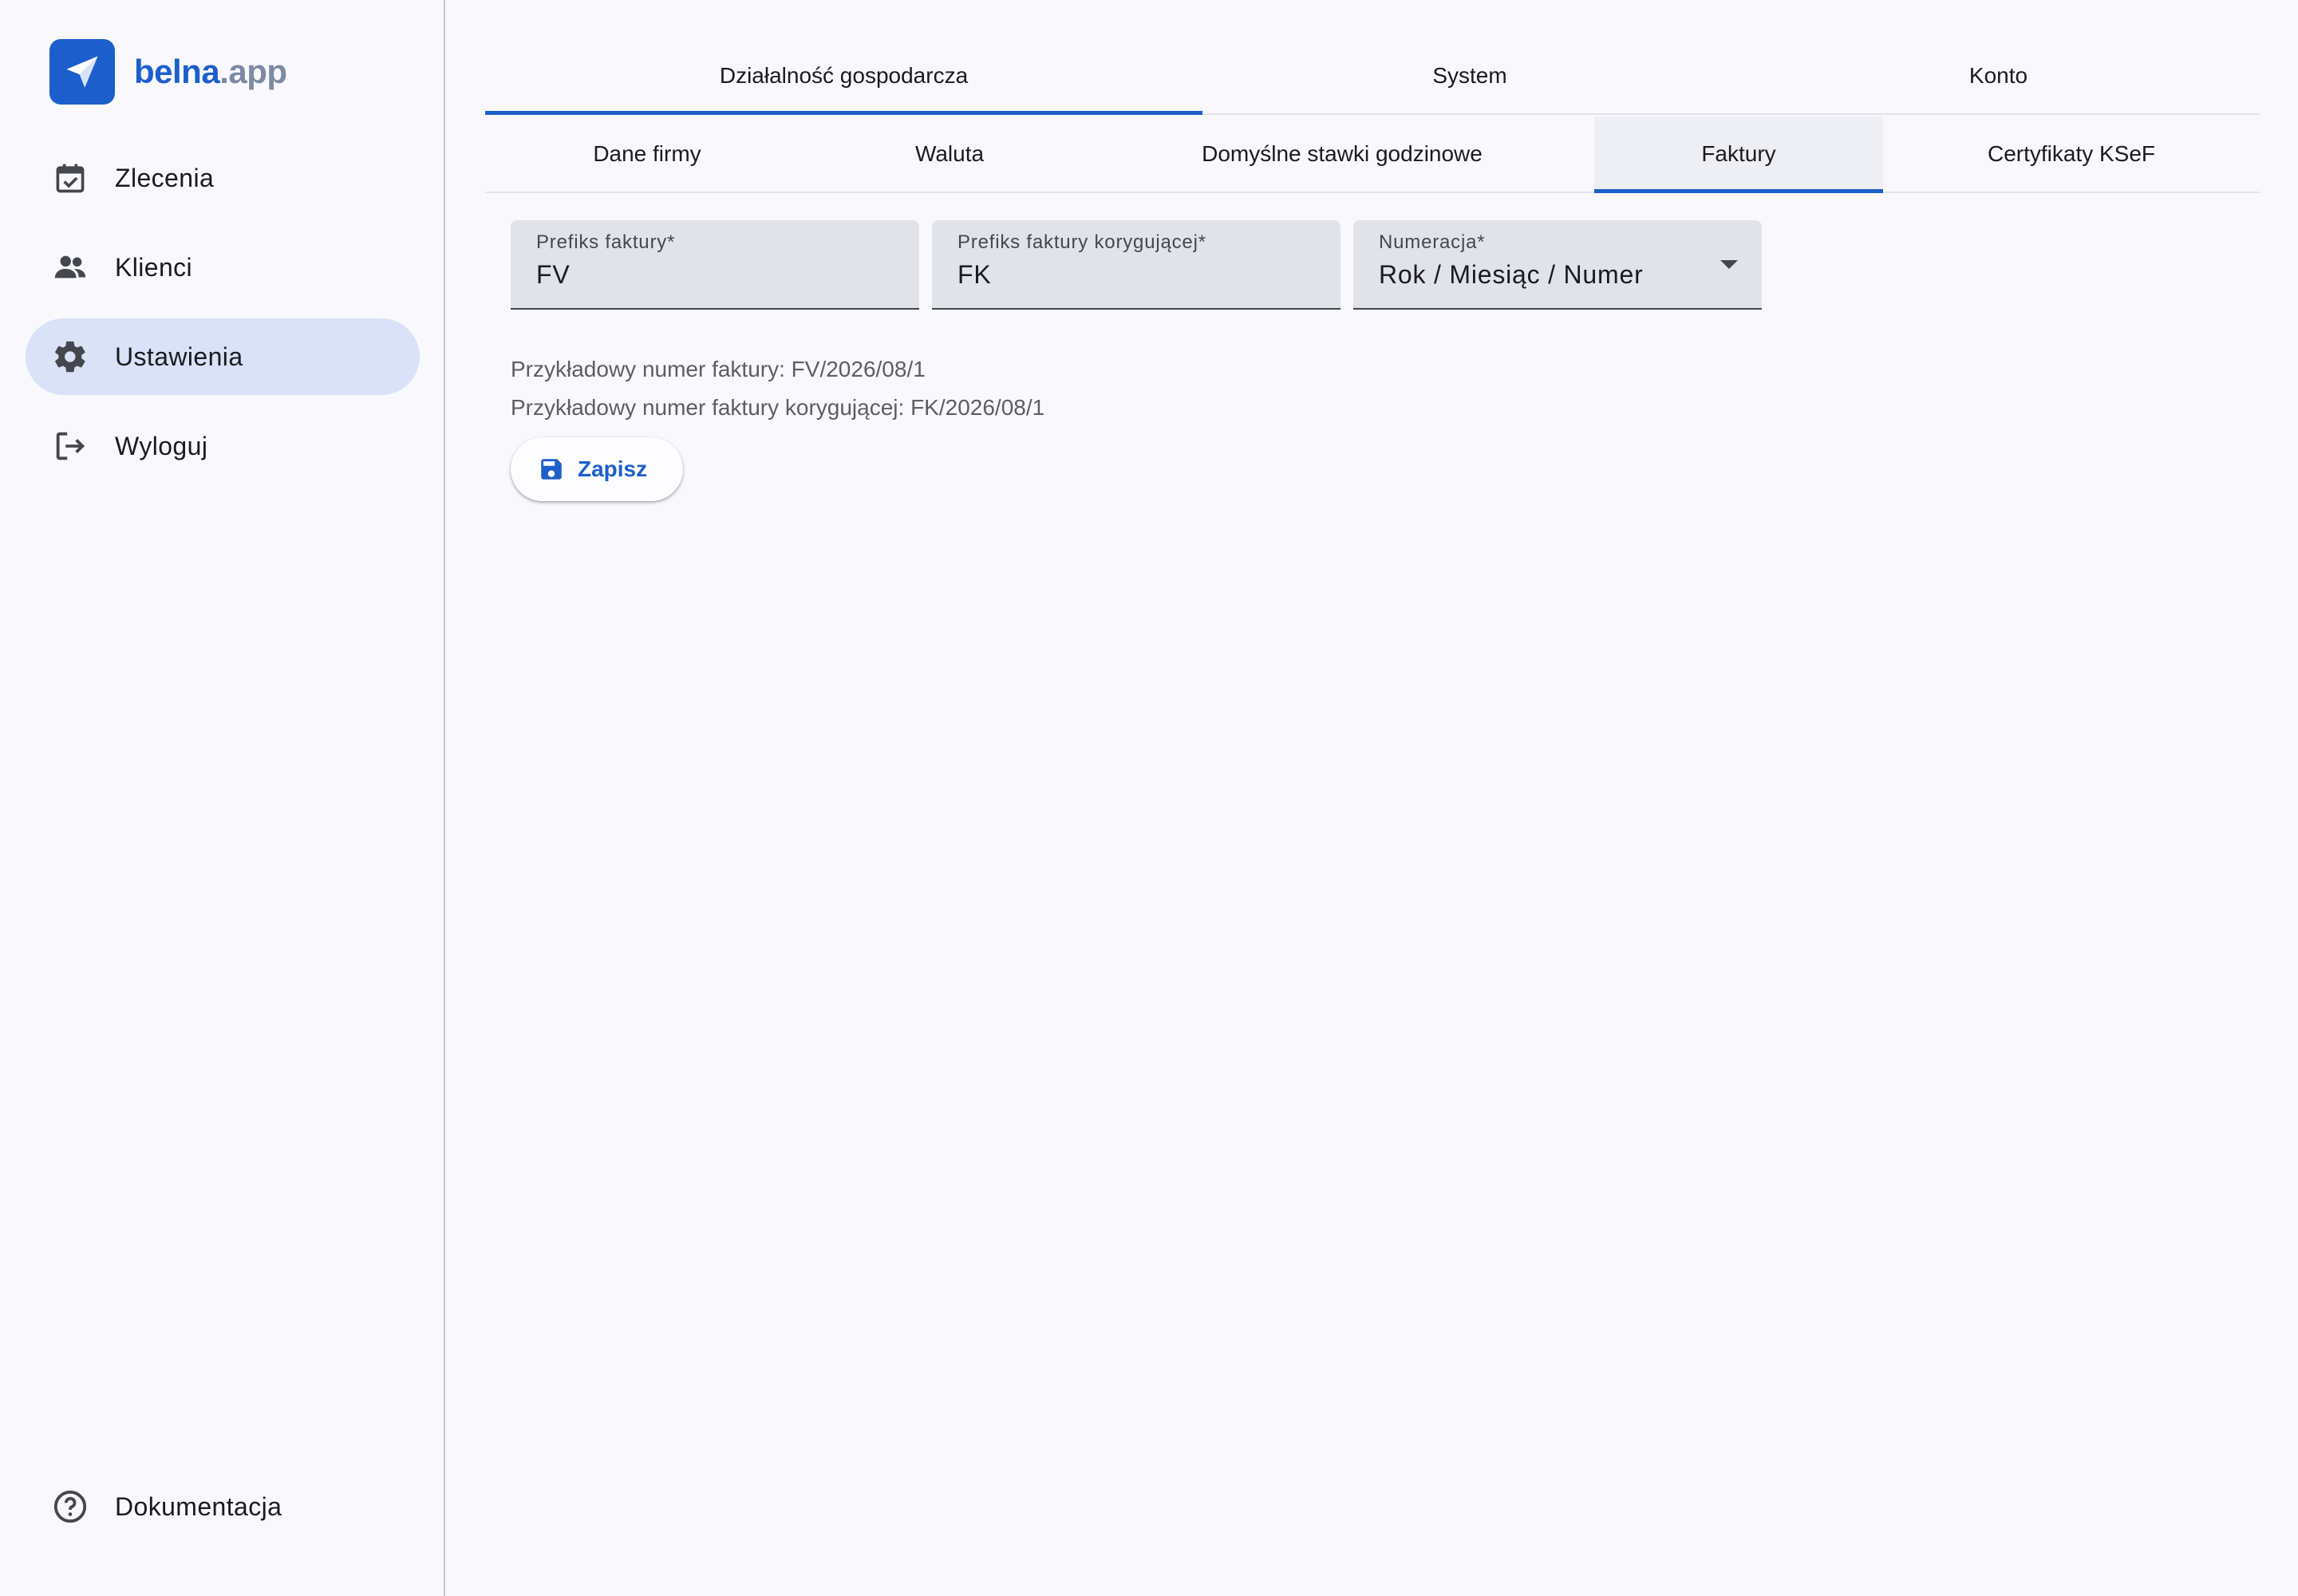  I want to click on primary-tabs: Działalność gospodarcza System Konto, so click(1373, 76).